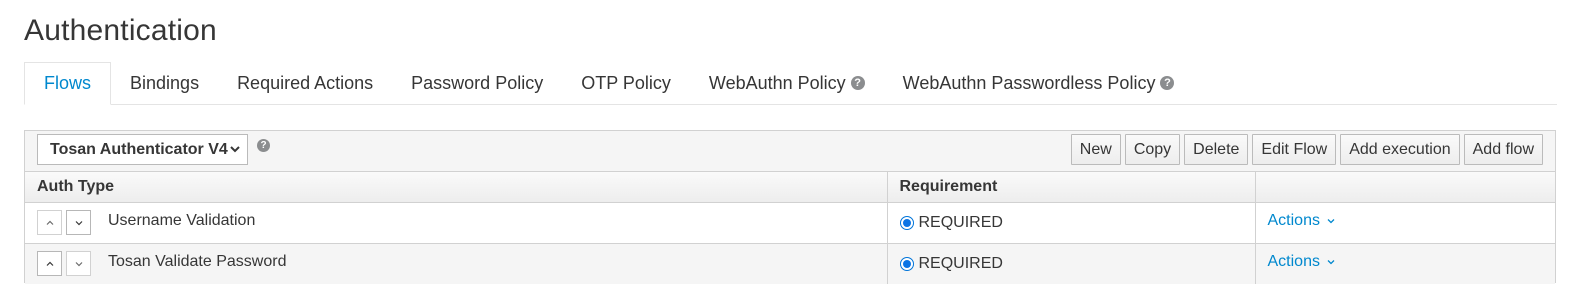 The height and width of the screenshot is (304, 1585). I want to click on table-row: Tosan Validate Password REQUIRED Actions, so click(790, 263).